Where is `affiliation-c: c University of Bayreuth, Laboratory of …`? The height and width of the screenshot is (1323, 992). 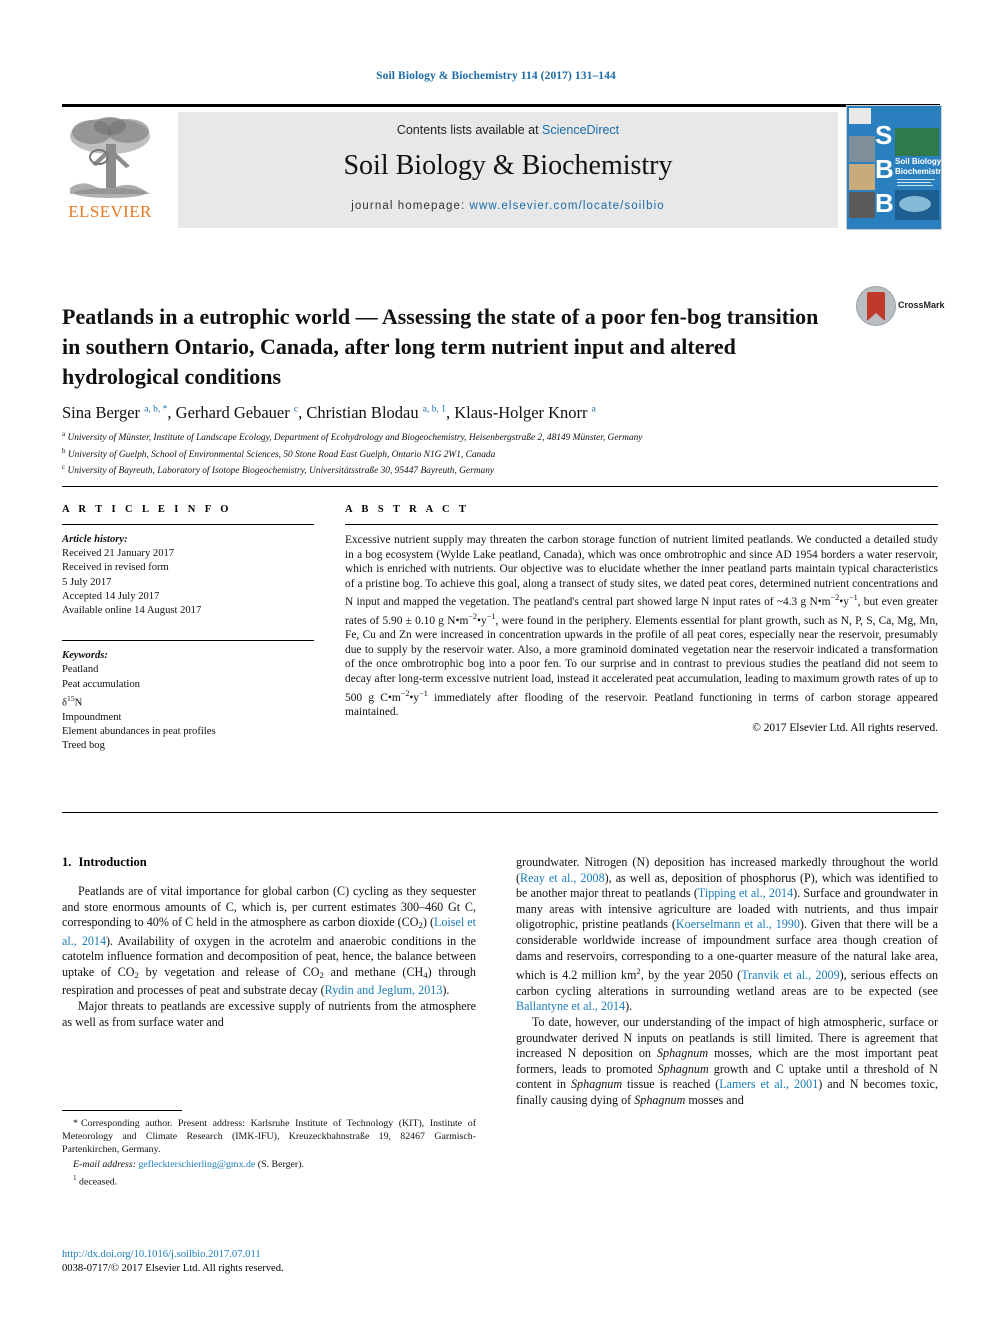
affiliation-c: c University of Bayreuth, Laboratory of … is located at coordinates (492, 469).